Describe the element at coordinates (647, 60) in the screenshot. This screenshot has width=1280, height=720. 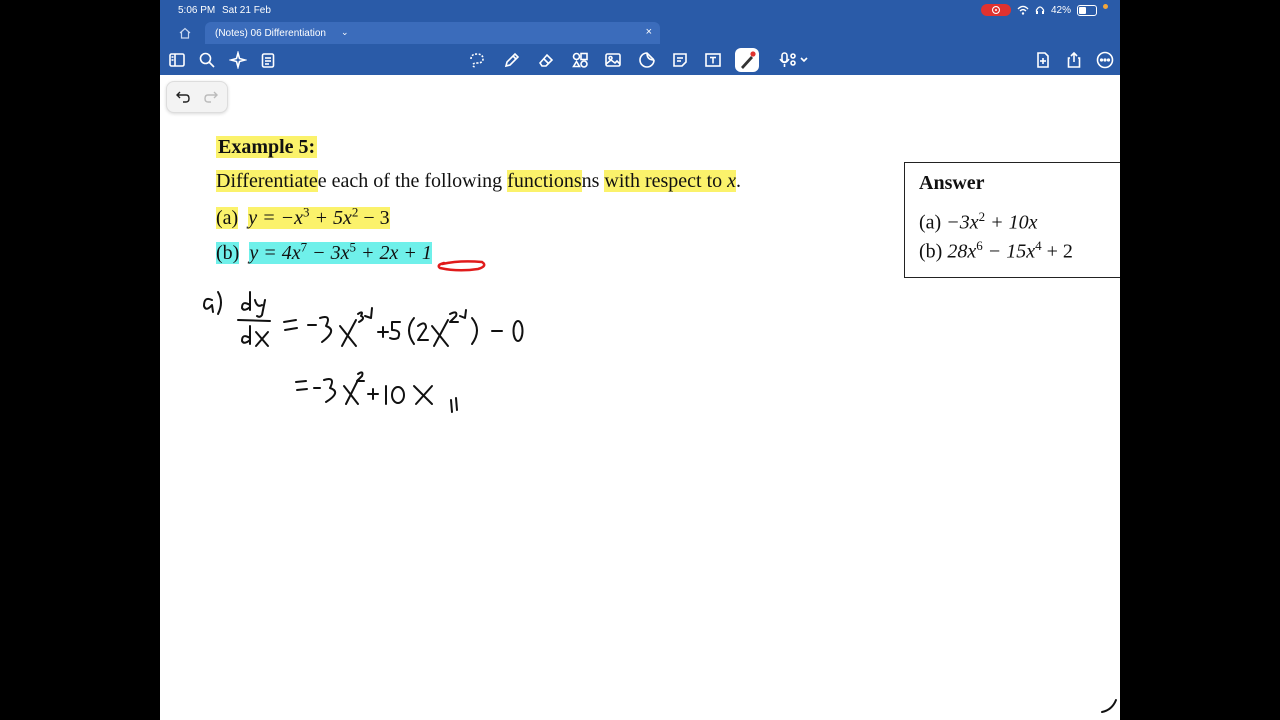
I see `sticker-icon` at that location.